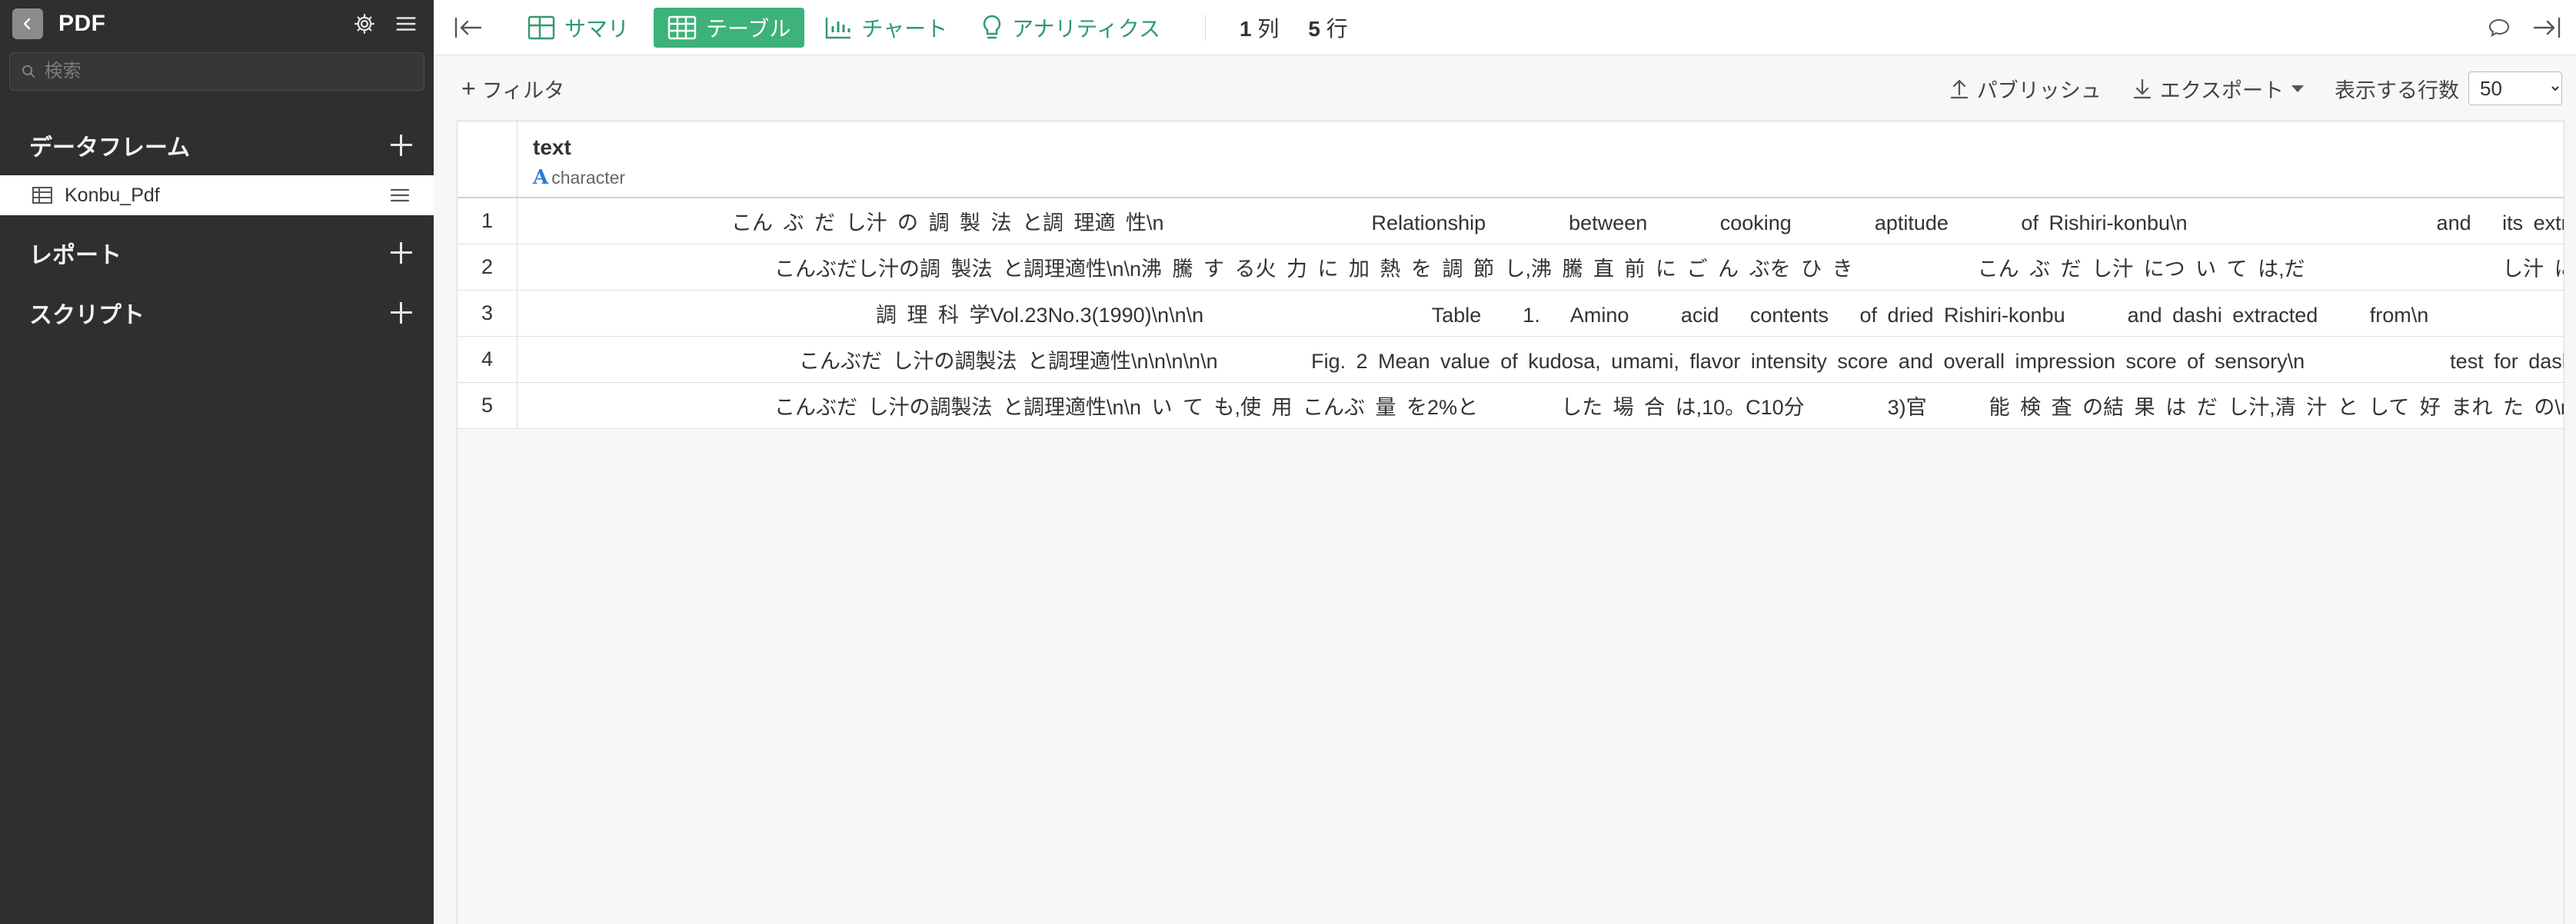 The image size is (2576, 924). Describe the element at coordinates (217, 253) in the screenshot. I see `section-reports: レポート` at that location.